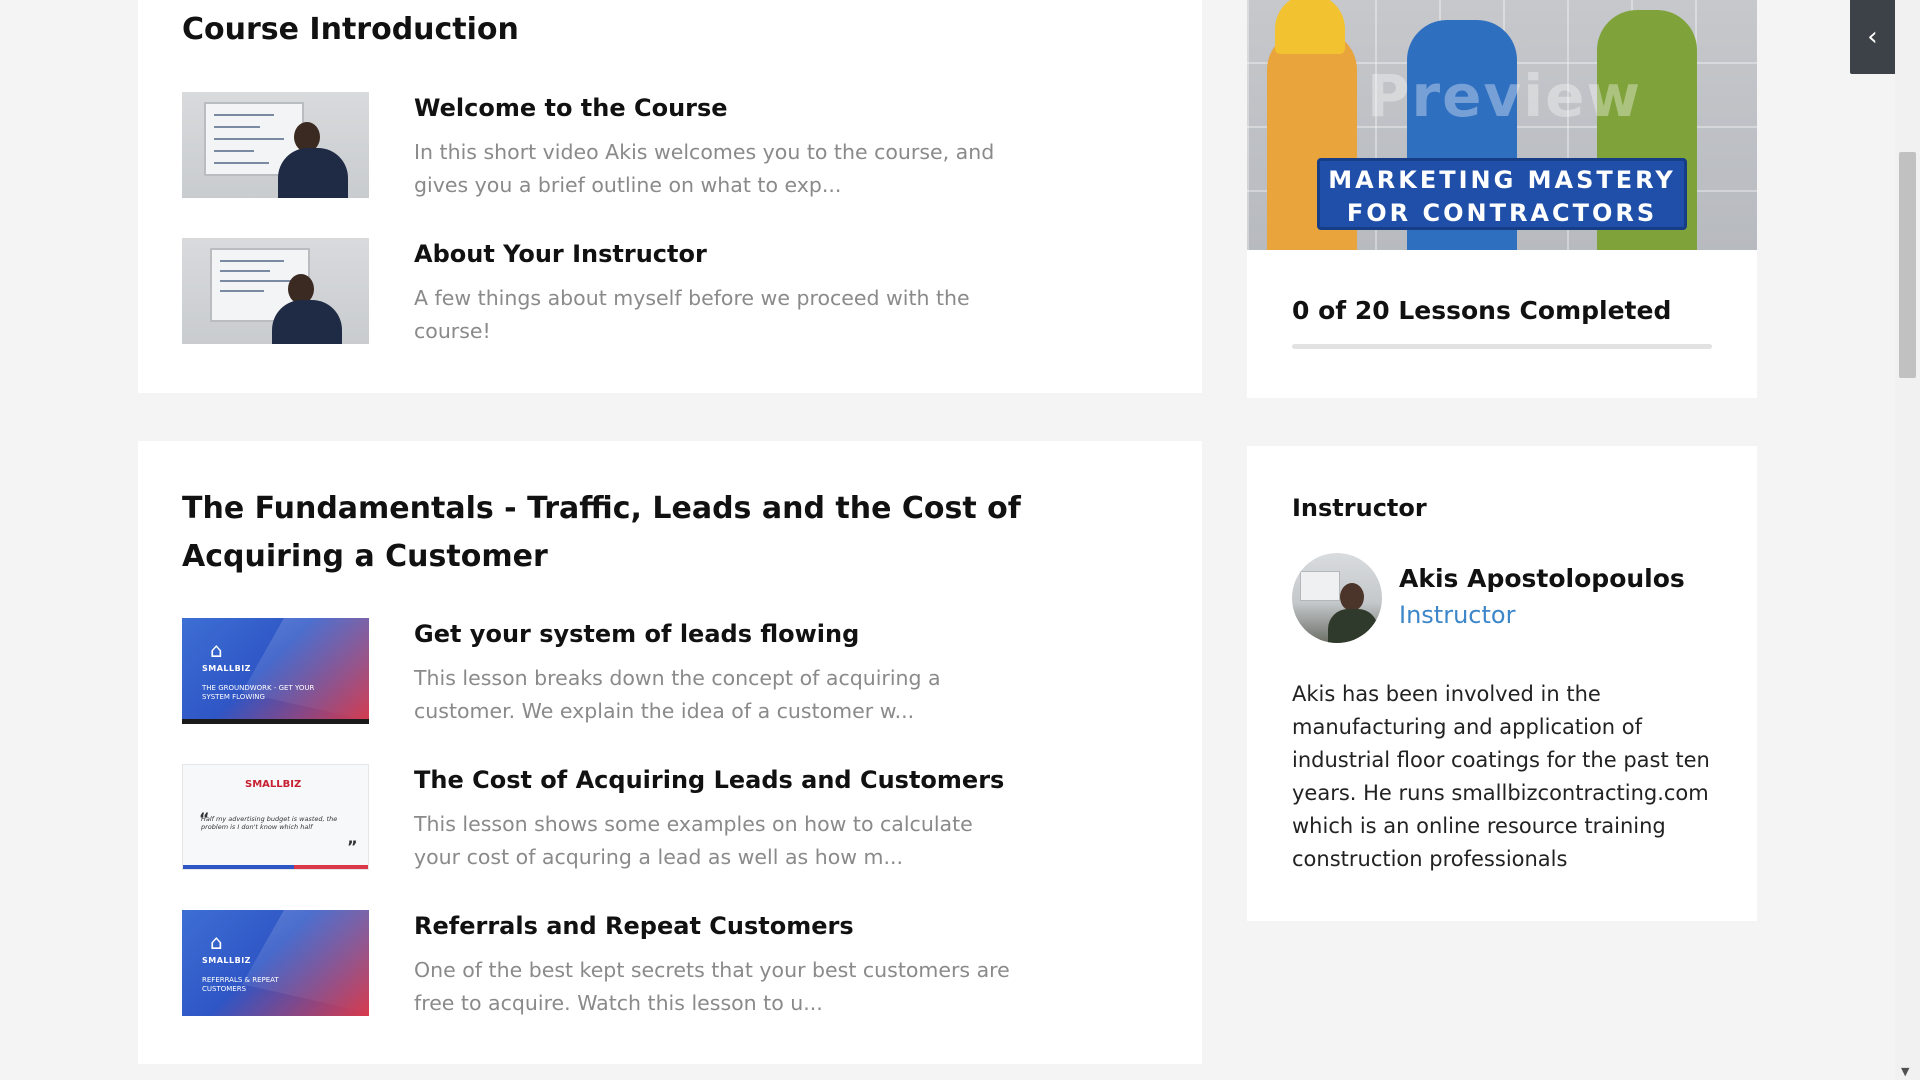 The image size is (1920, 1080). What do you see at coordinates (1907, 540) in the screenshot?
I see `scrollbar: ▼` at bounding box center [1907, 540].